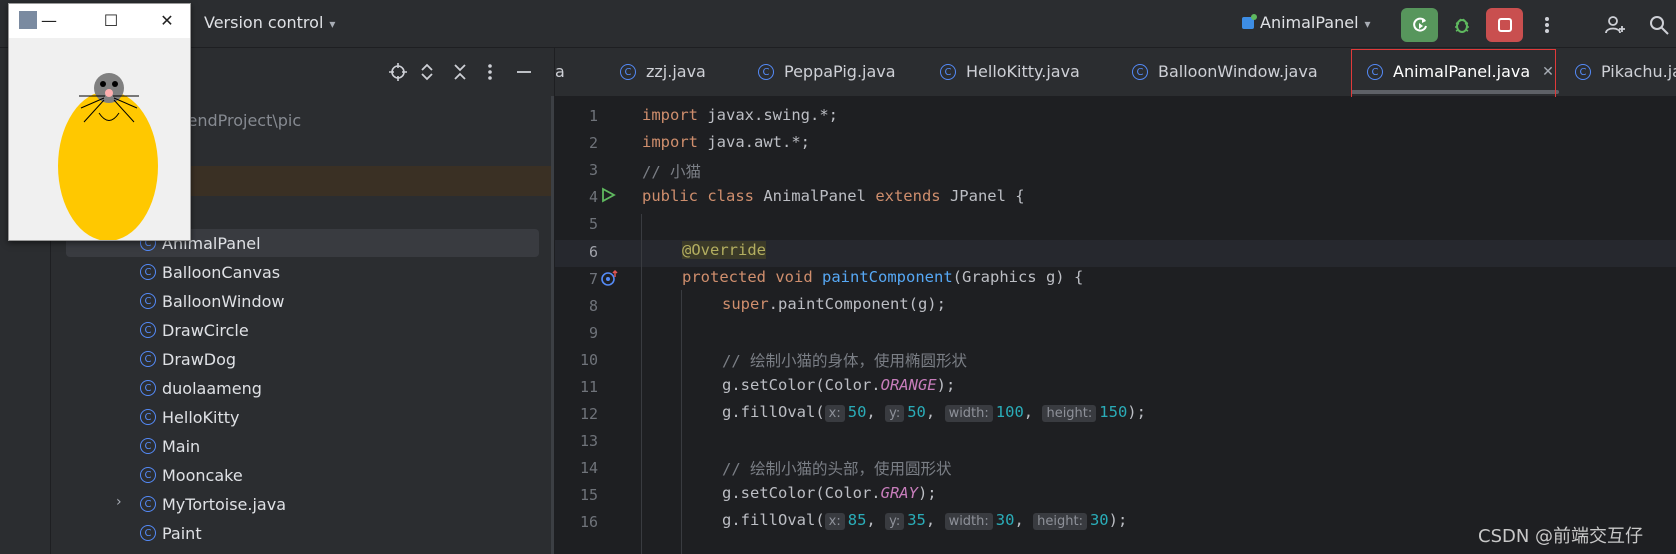  What do you see at coordinates (671, 172) in the screenshot?
I see `code-line-3: // 小猫` at bounding box center [671, 172].